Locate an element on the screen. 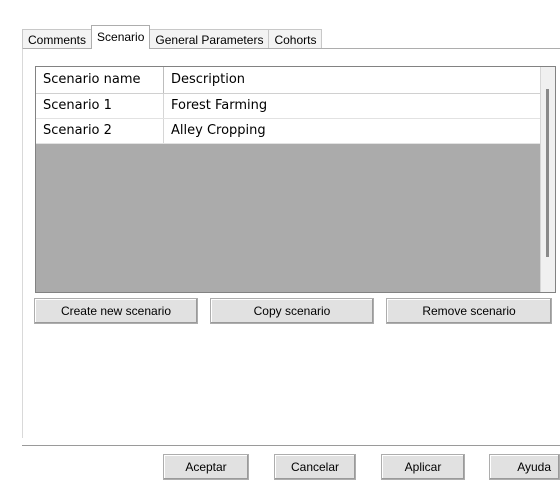  cell-scenario-name: Scenario 2 is located at coordinates (100, 131).